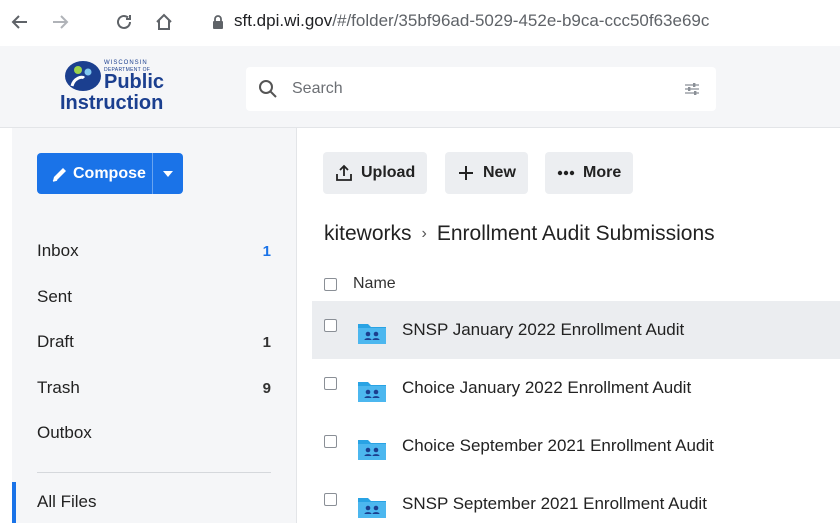 The width and height of the screenshot is (840, 523). What do you see at coordinates (344, 173) in the screenshot?
I see `upload-icon` at bounding box center [344, 173].